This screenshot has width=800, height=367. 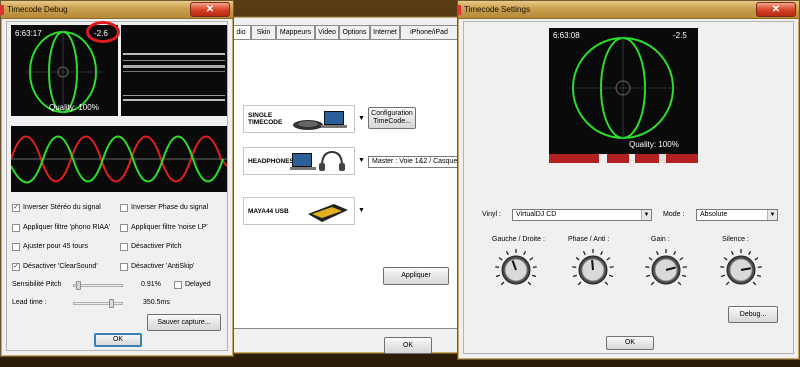 I want to click on master-output-value: Master : Voie 1&2 / Casque, so click(x=415, y=161).